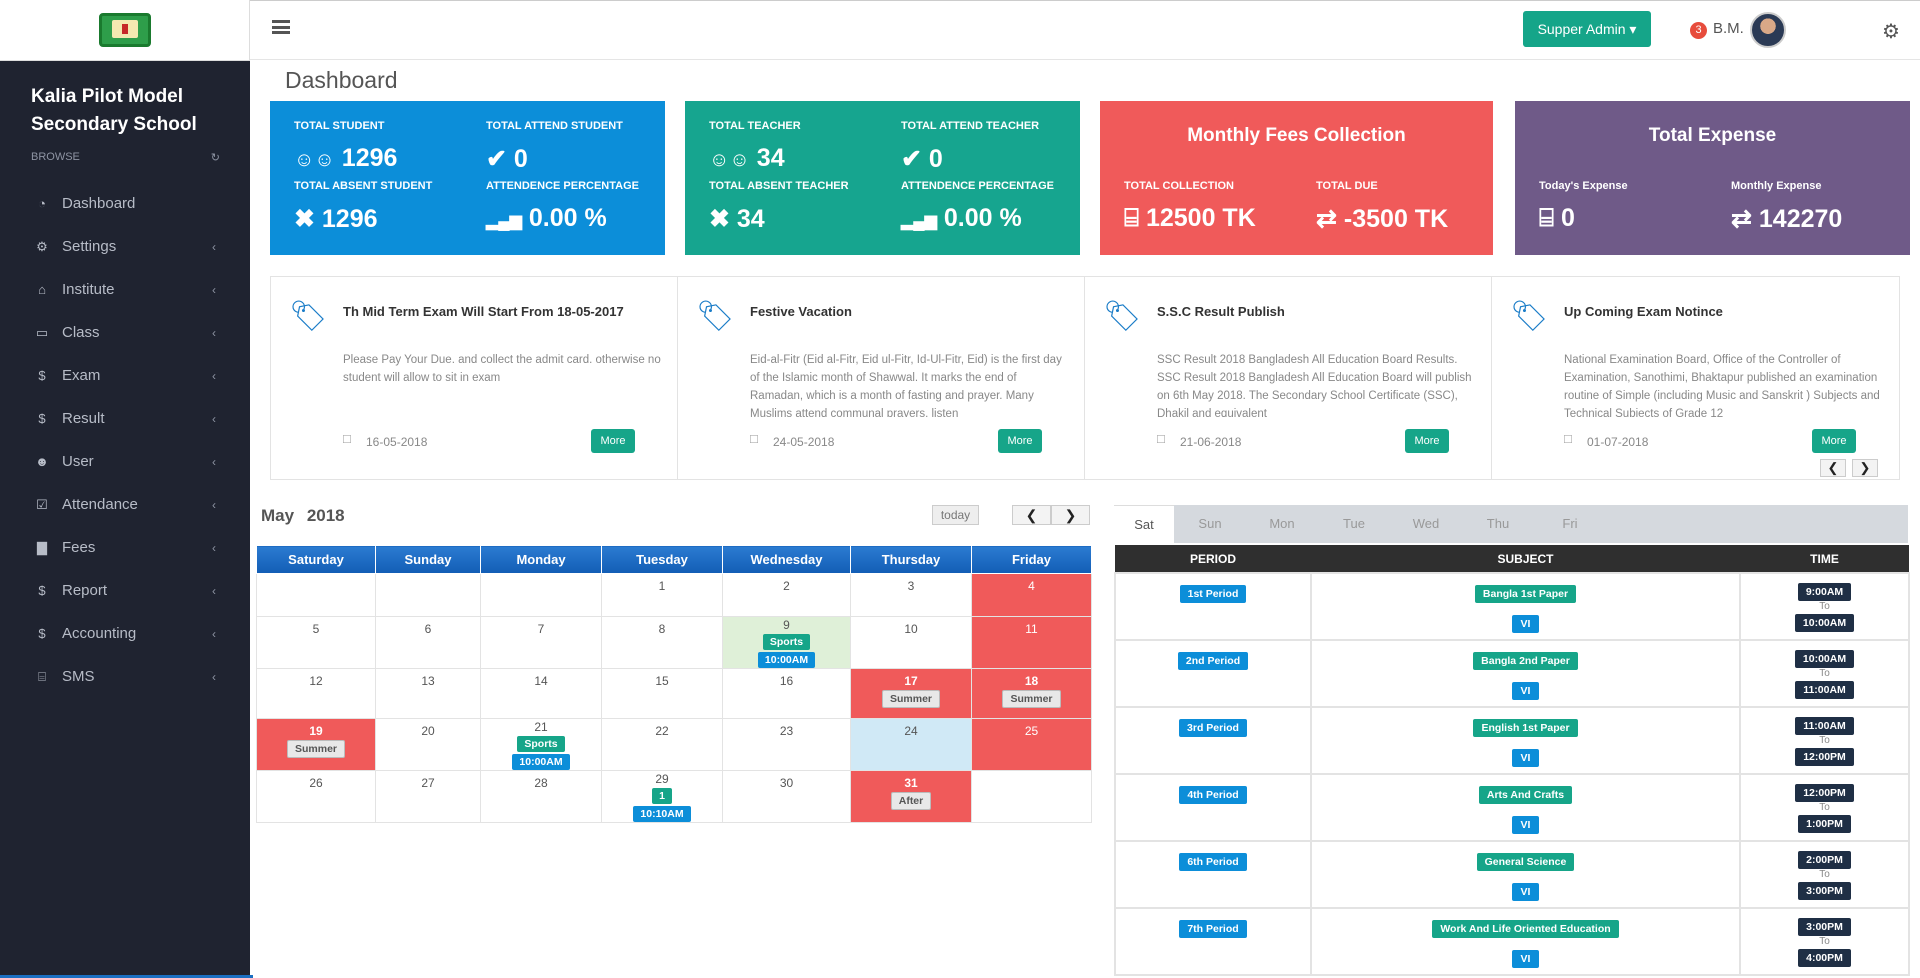 This screenshot has width=1920, height=978. What do you see at coordinates (215, 157) in the screenshot?
I see `refresh-icon: ↻` at bounding box center [215, 157].